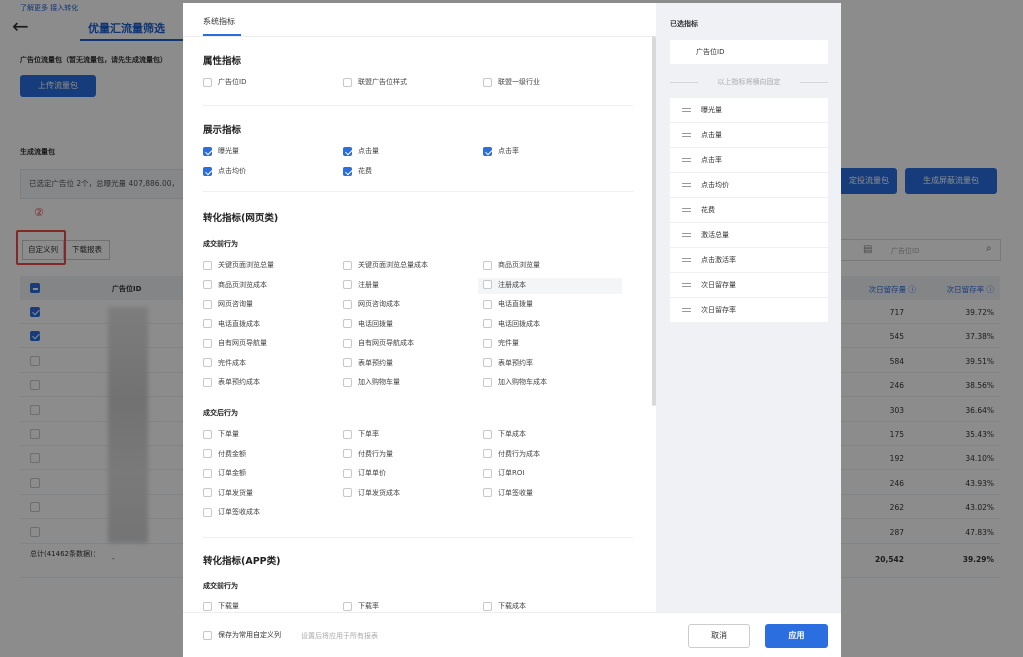 The height and width of the screenshot is (657, 1023). I want to click on apply-button: 应用, so click(796, 636).